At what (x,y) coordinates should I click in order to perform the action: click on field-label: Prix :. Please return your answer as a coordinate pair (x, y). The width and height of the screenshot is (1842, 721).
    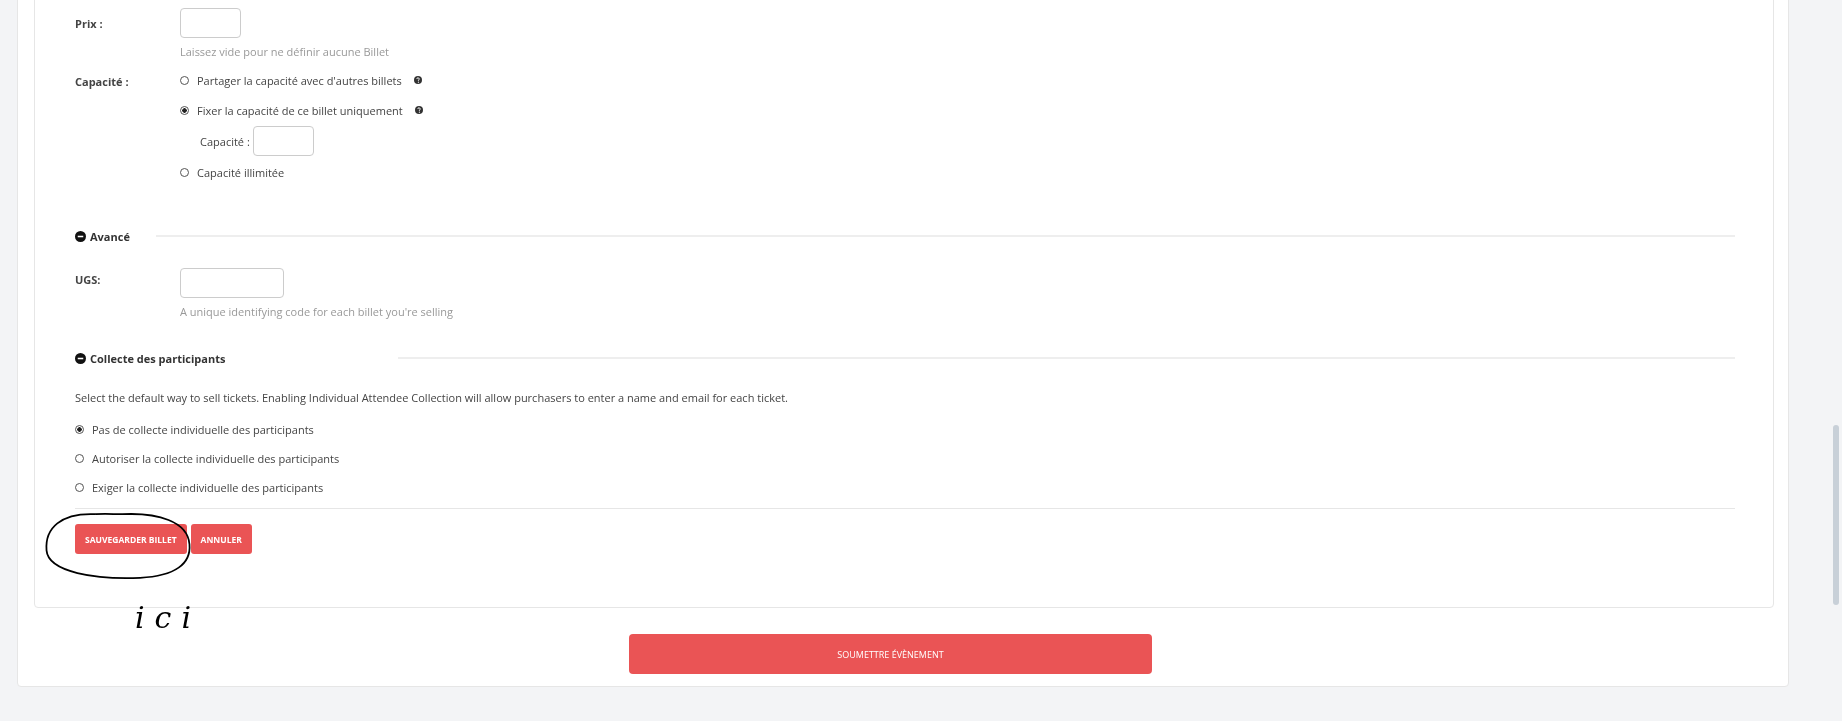
    Looking at the image, I should click on (89, 24).